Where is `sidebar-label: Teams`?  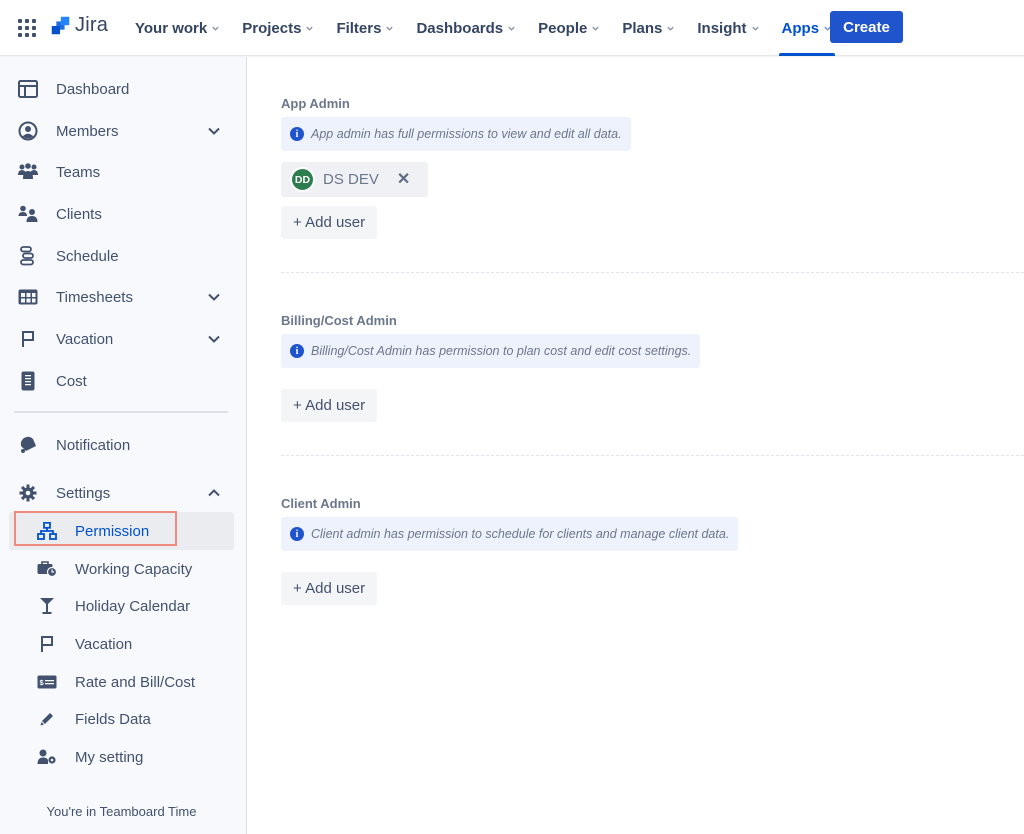 sidebar-label: Teams is located at coordinates (78, 172).